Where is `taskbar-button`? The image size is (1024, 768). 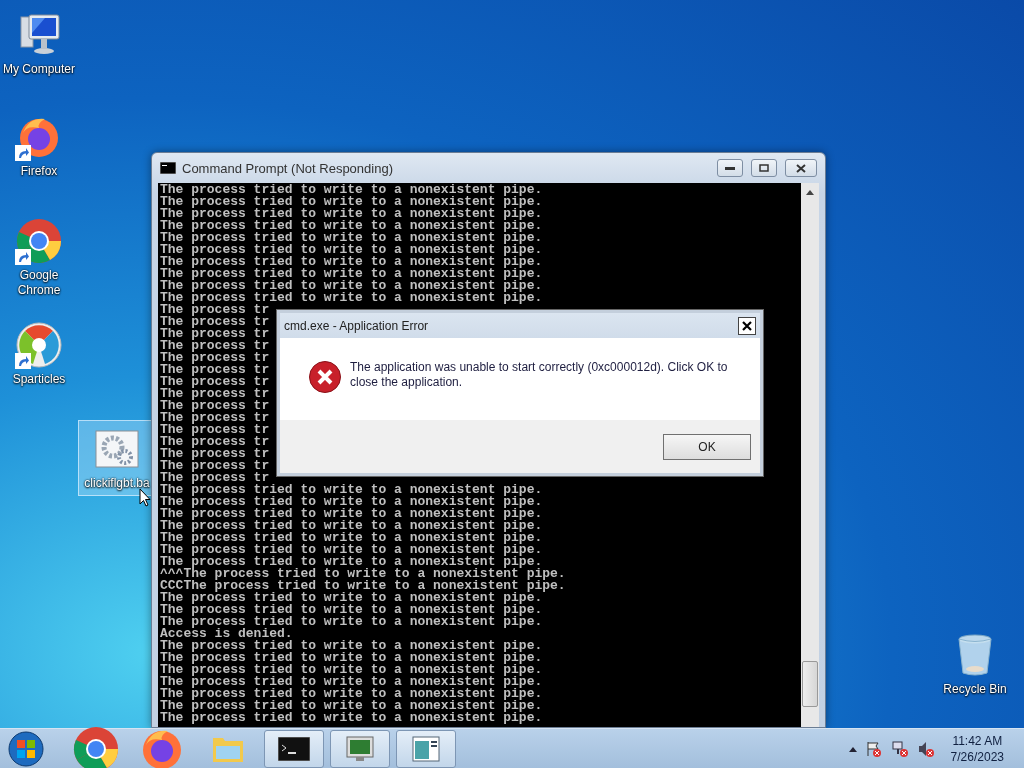 taskbar-button is located at coordinates (294, 748).